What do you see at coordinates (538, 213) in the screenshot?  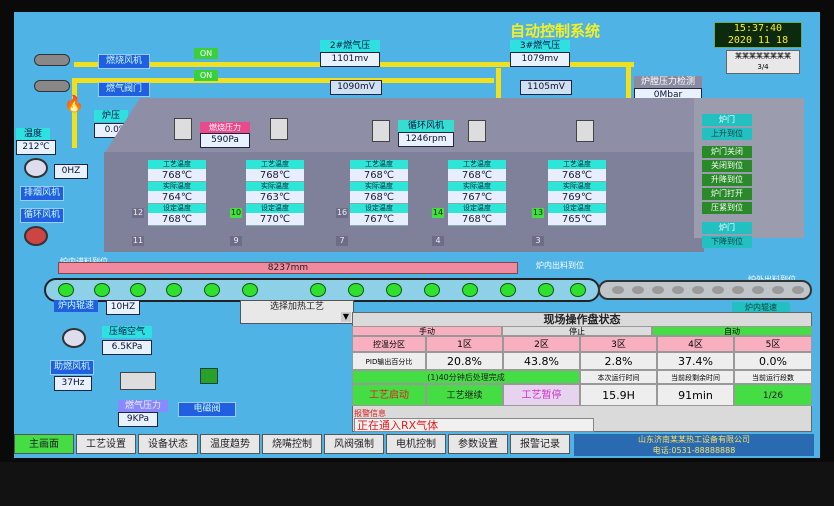 I see `zone-number: 13` at bounding box center [538, 213].